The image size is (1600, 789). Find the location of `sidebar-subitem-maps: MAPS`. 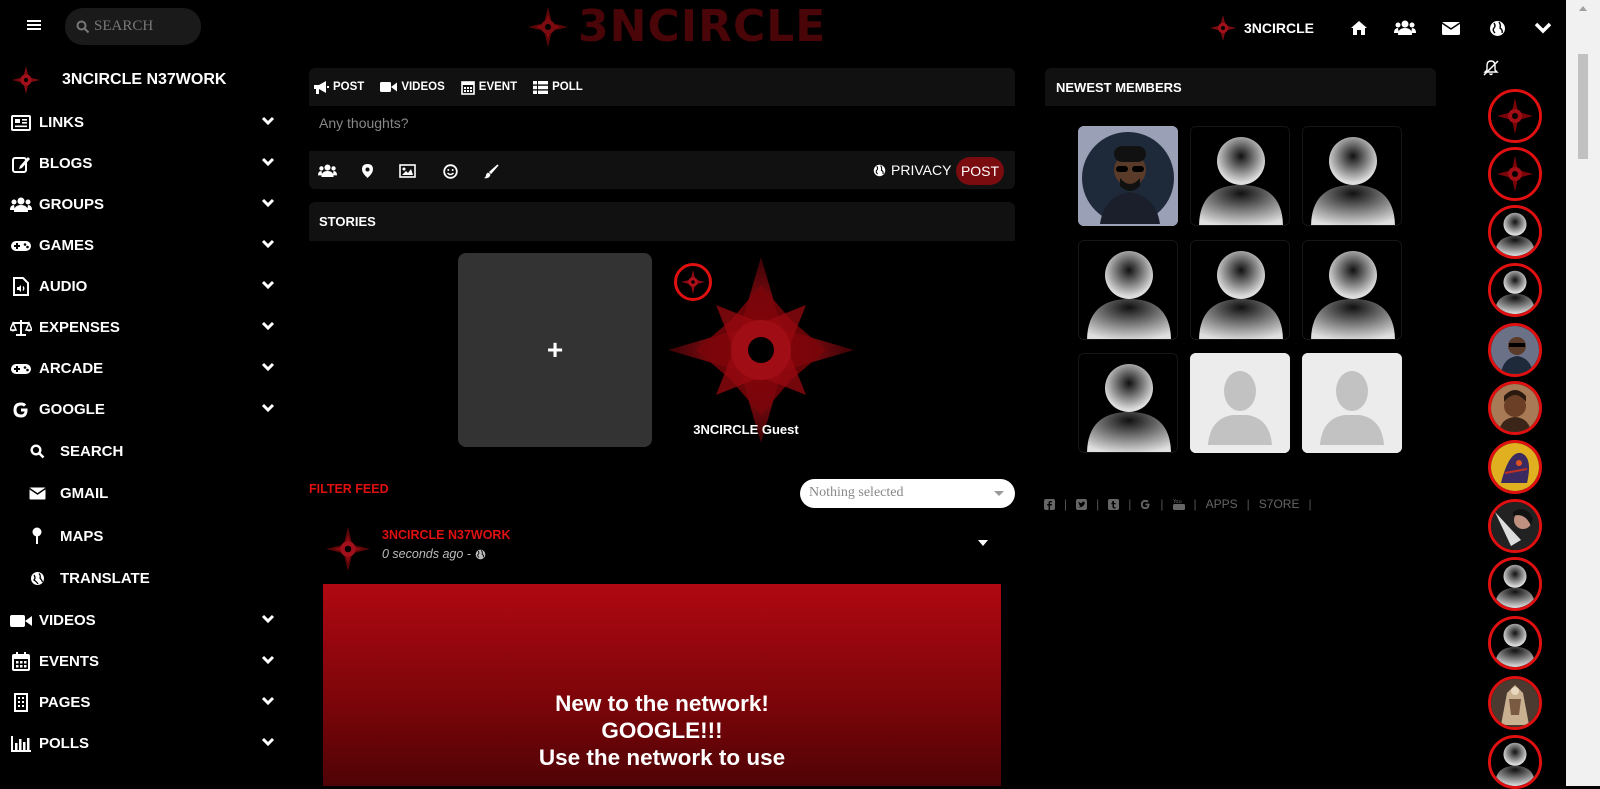

sidebar-subitem-maps: MAPS is located at coordinates (145, 536).